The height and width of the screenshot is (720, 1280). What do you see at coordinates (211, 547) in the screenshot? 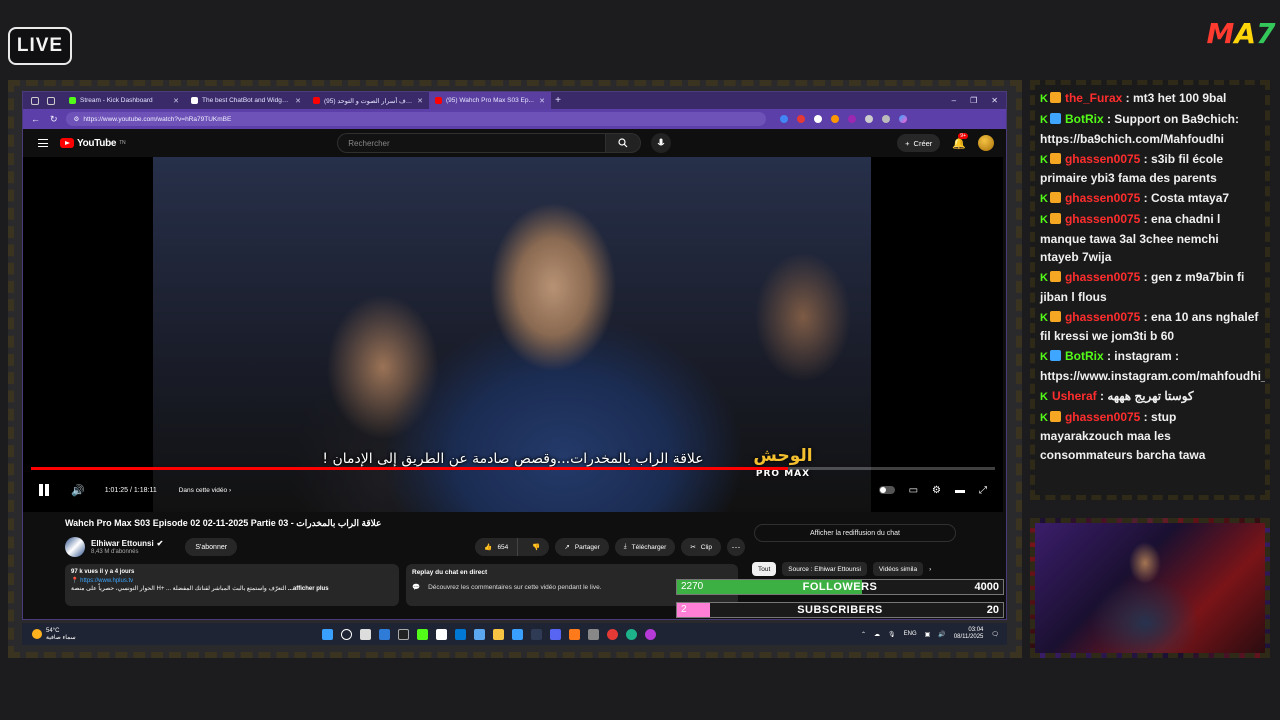
I see `subscribe-button: S'abonner` at bounding box center [211, 547].